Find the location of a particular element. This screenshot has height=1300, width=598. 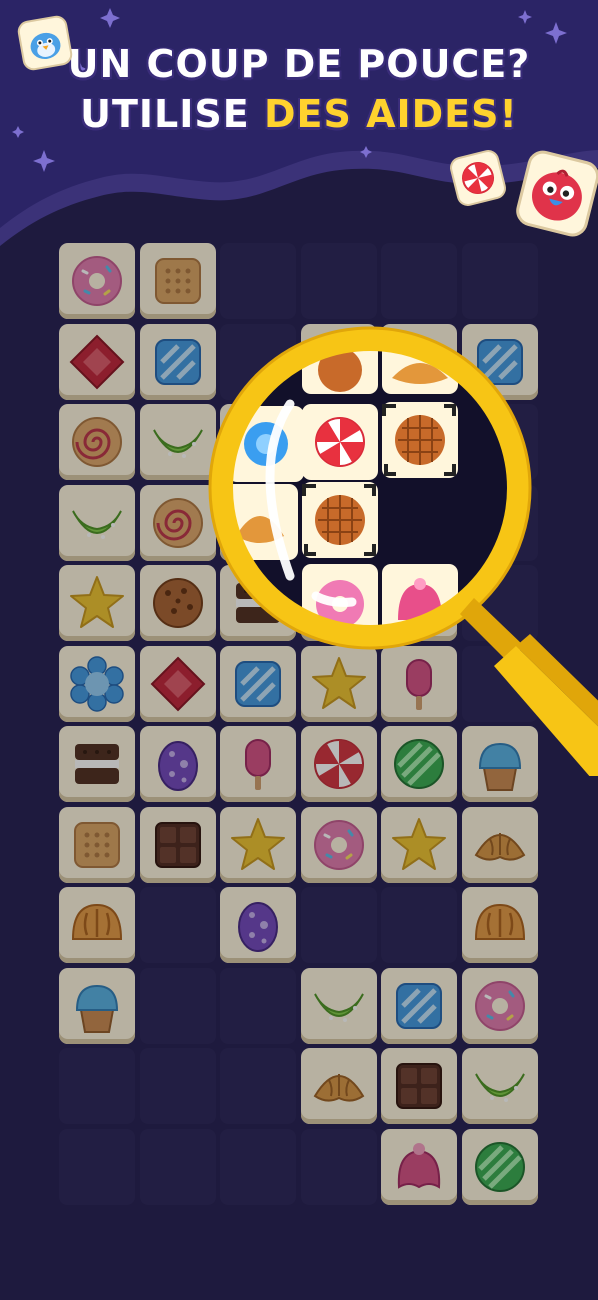

blue-flower-icon is located at coordinates (97, 683).